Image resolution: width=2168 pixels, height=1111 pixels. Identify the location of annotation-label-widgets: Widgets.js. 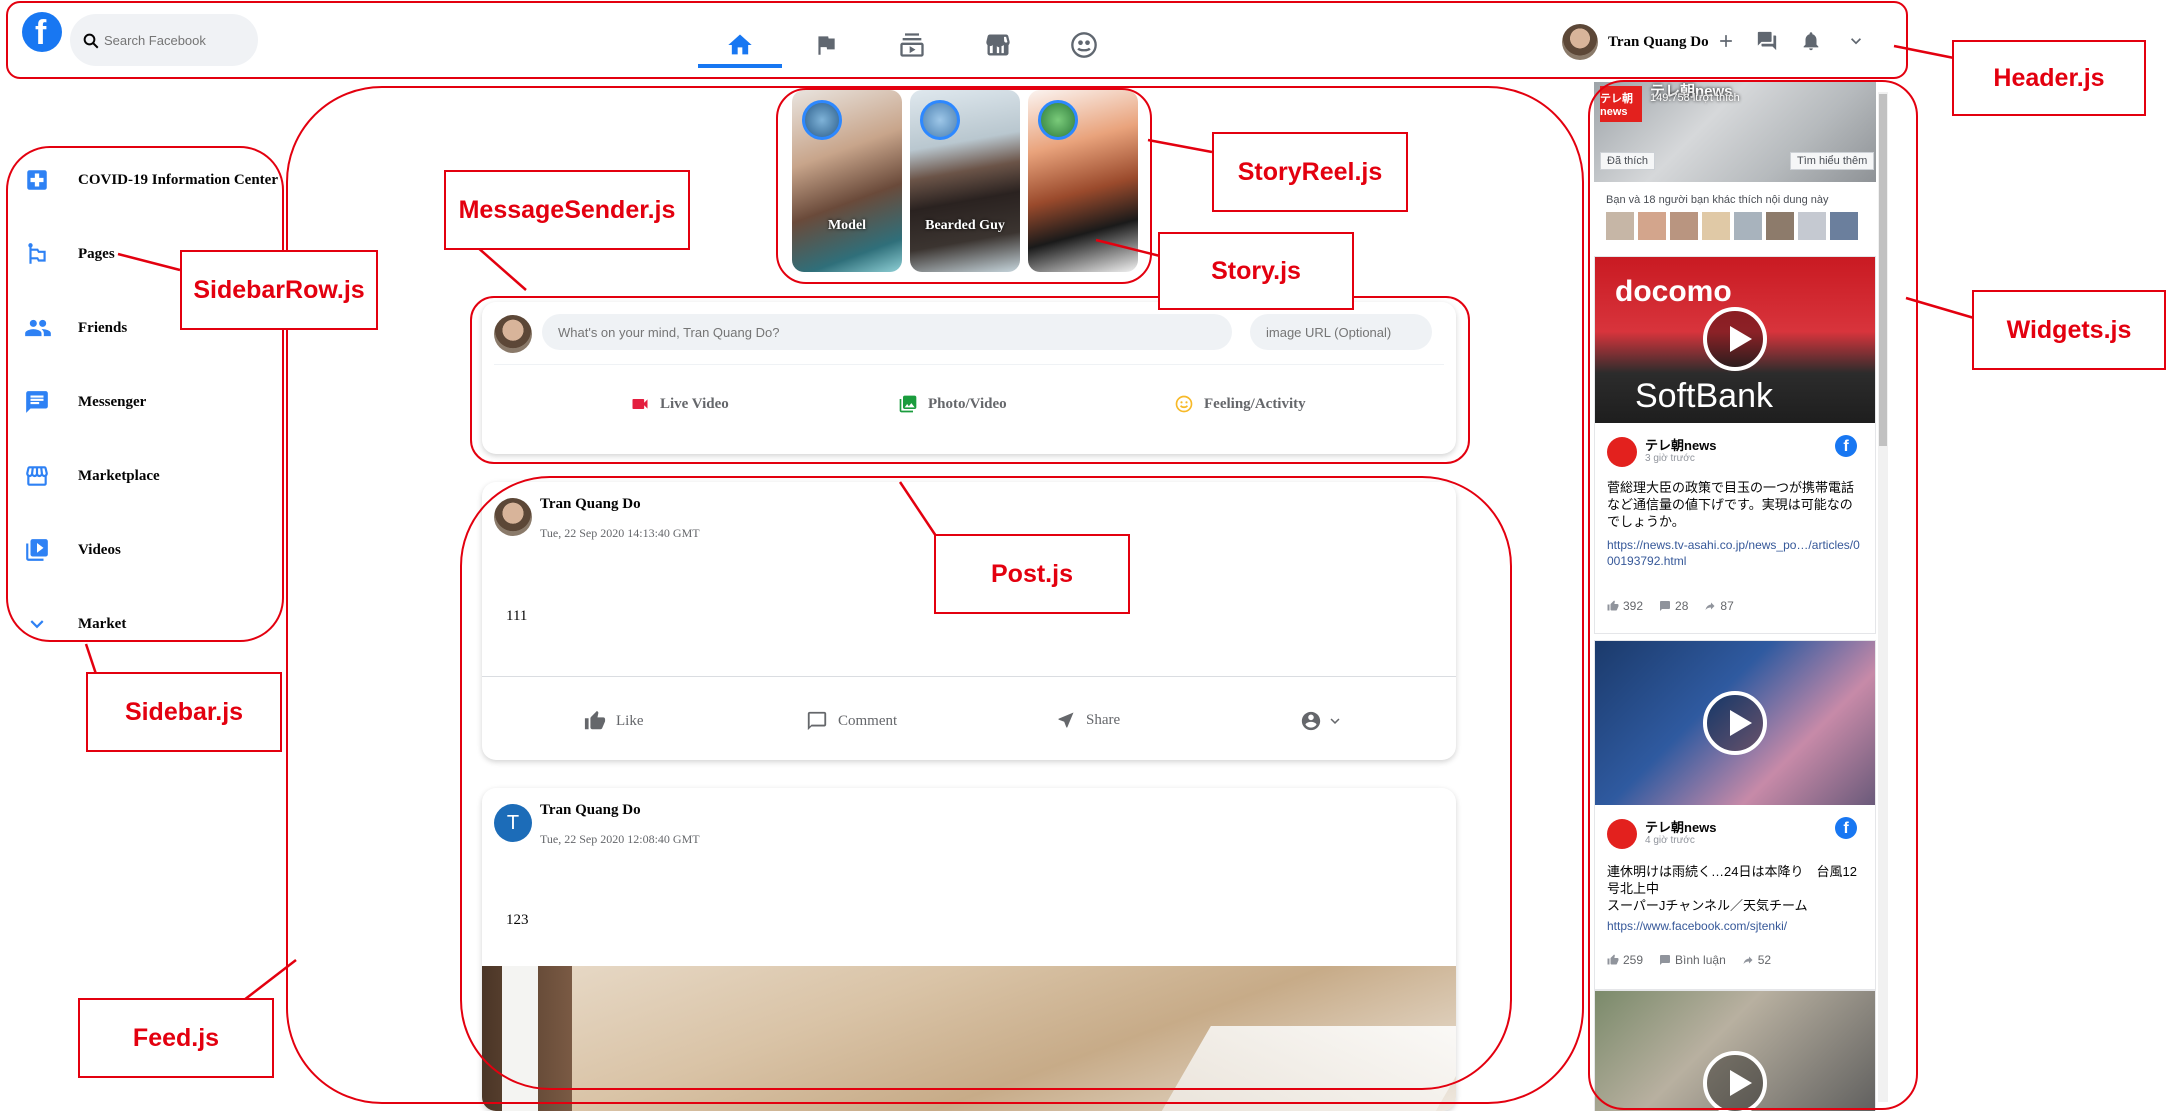
(2069, 330).